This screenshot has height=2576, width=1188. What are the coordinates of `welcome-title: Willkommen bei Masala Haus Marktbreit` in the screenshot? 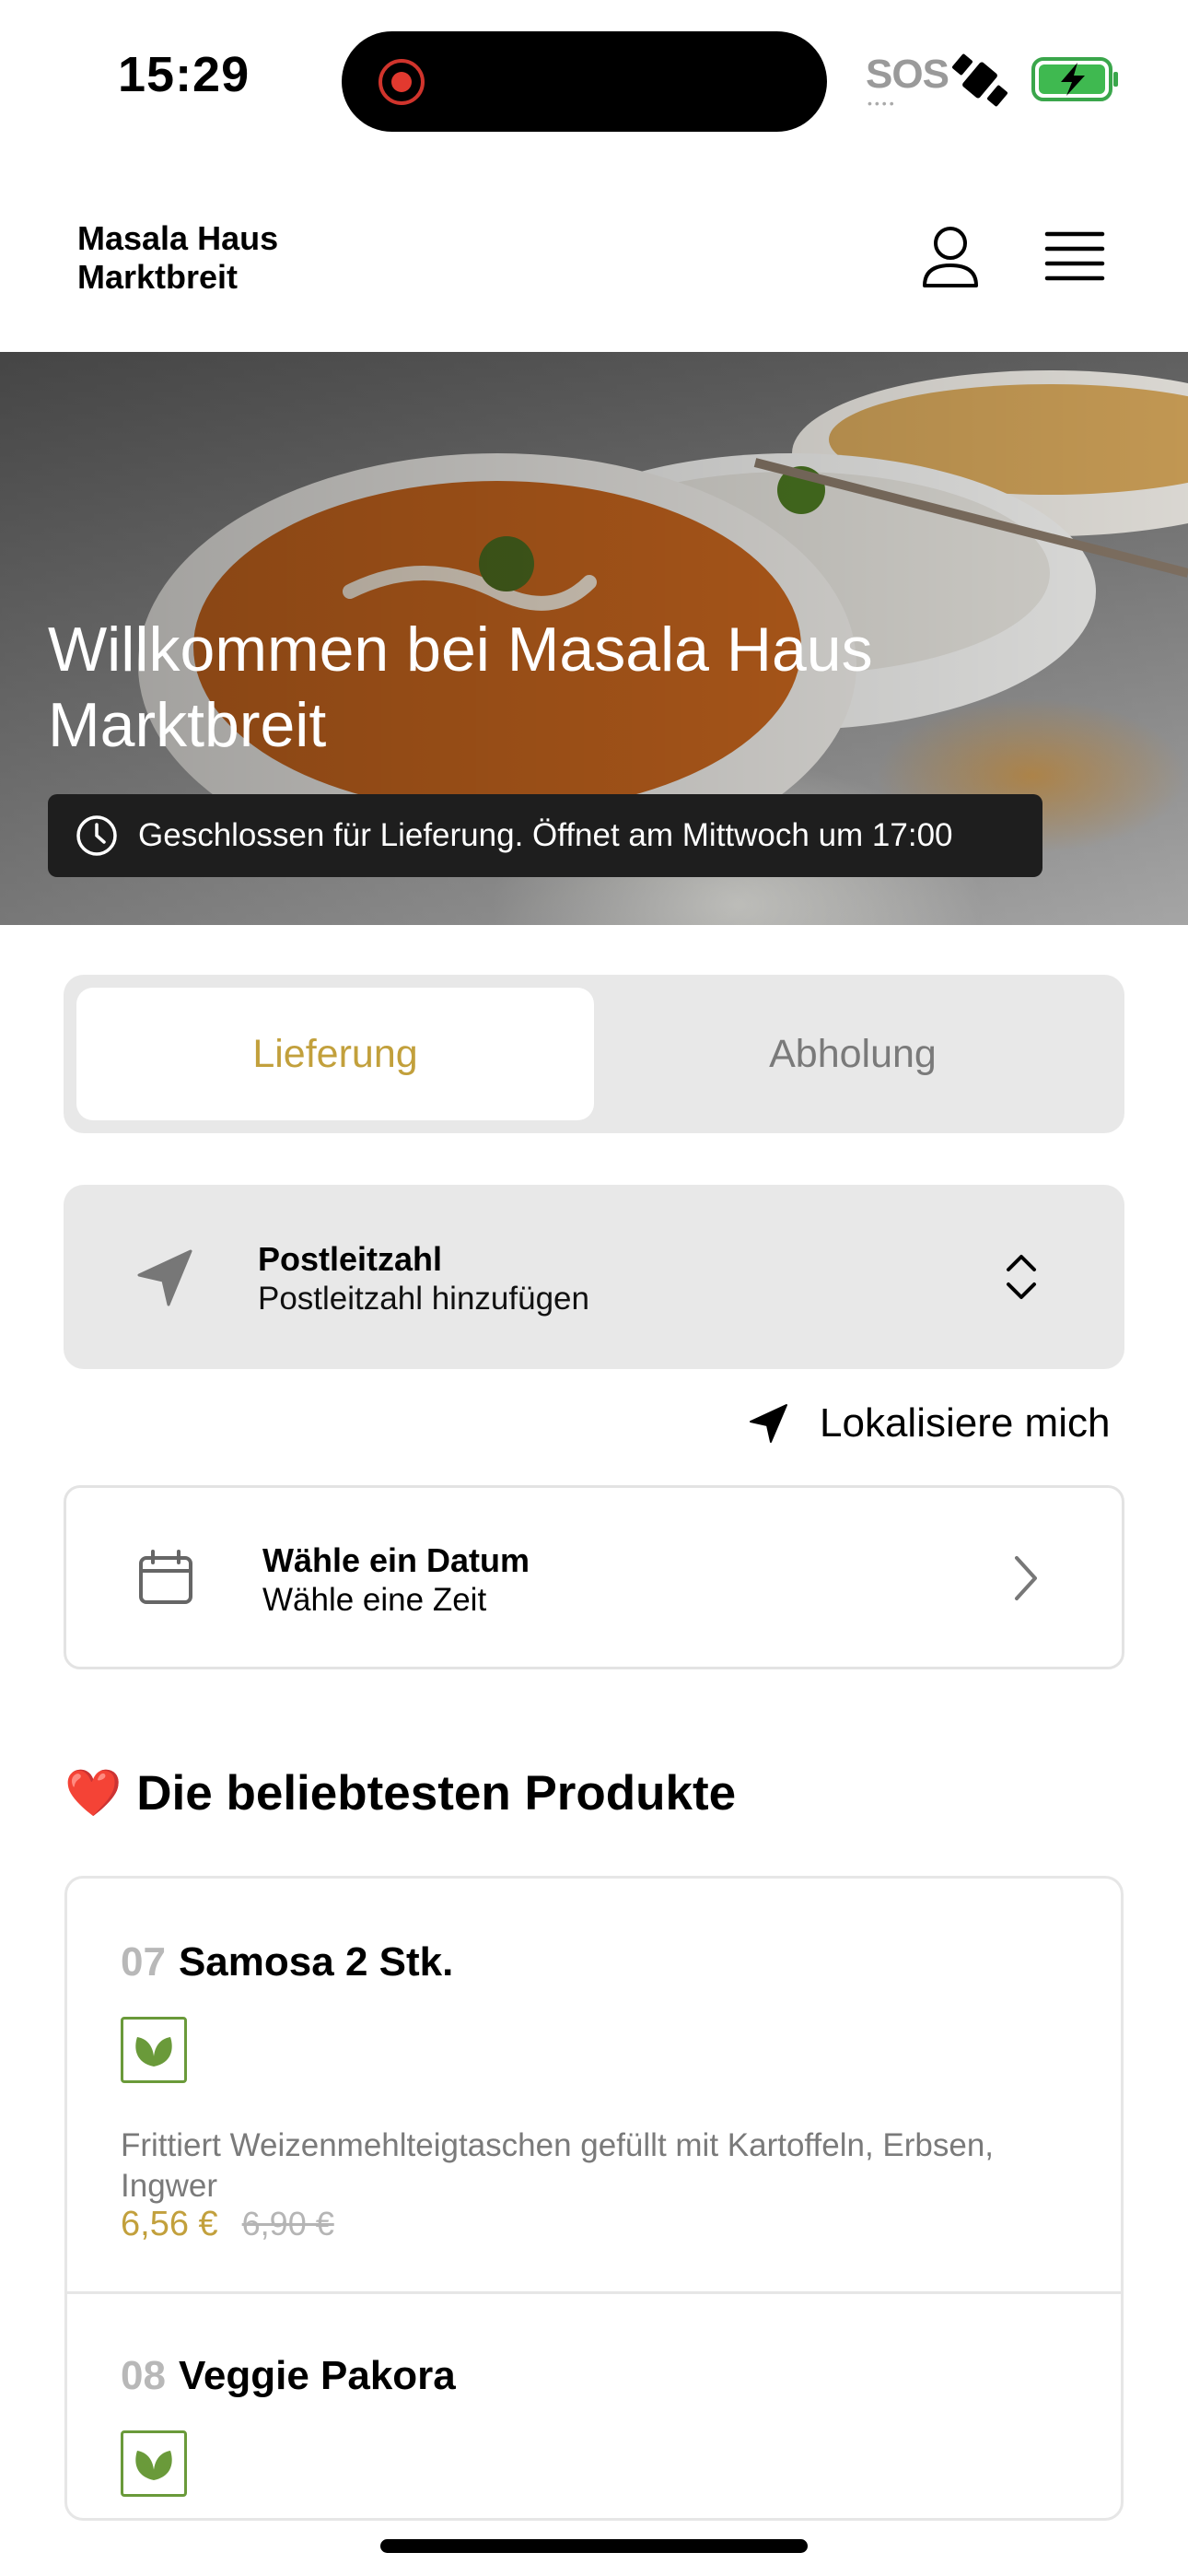 It's located at (555, 687).